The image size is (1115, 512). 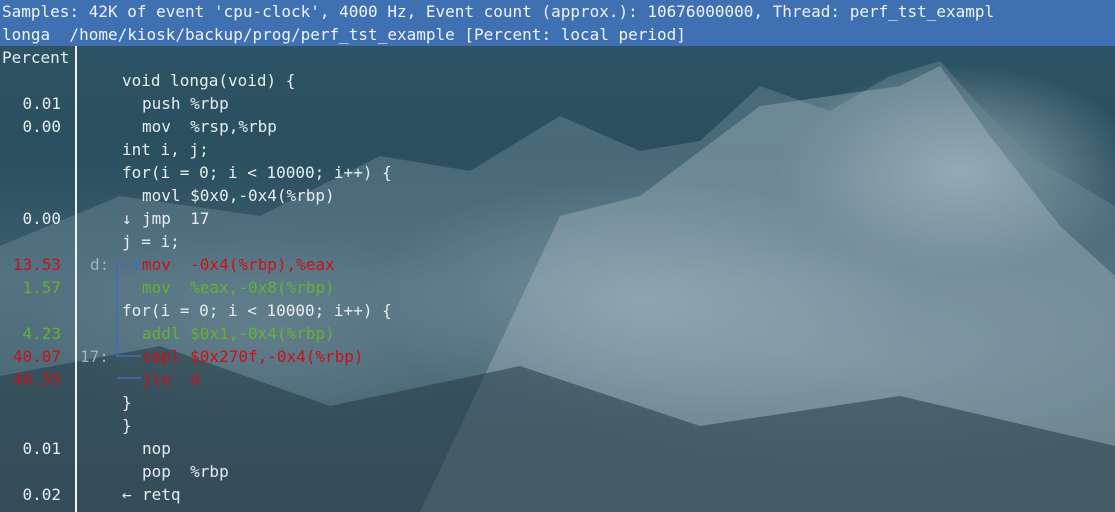 What do you see at coordinates (128, 310) in the screenshot?
I see `jump-loop-line` at bounding box center [128, 310].